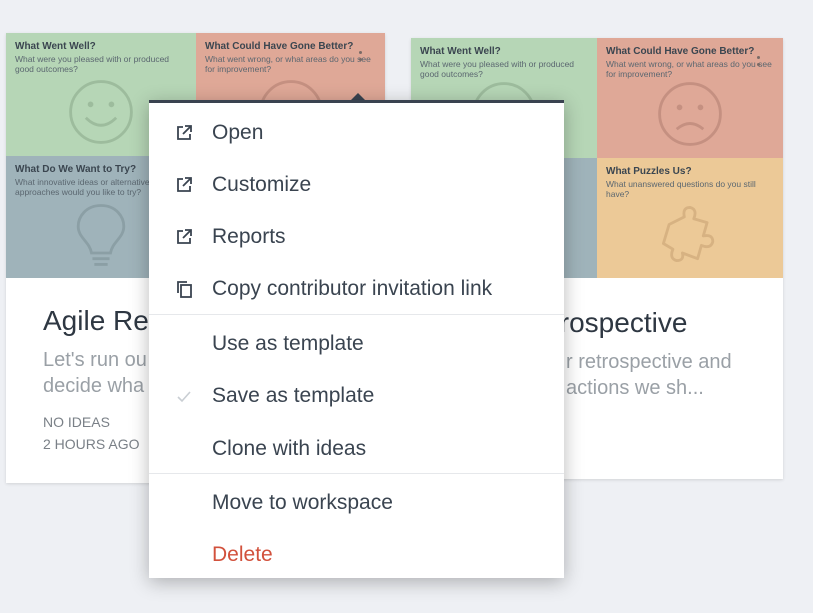  I want to click on menu-item-customize: Customize, so click(356, 185).